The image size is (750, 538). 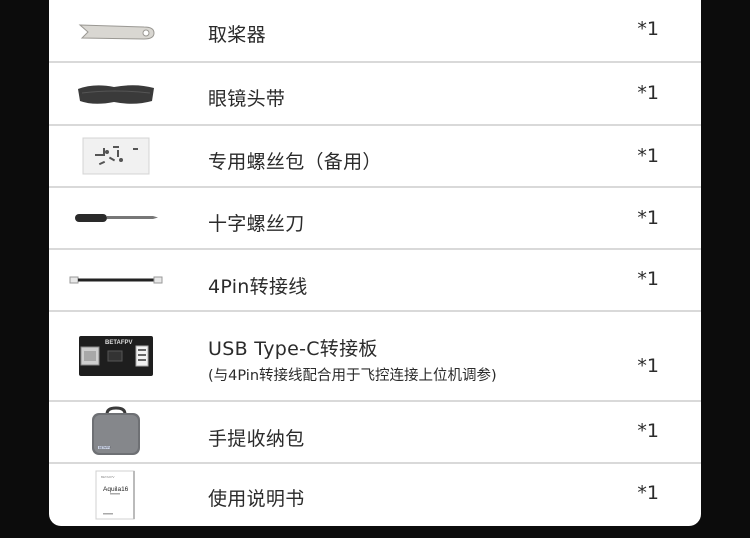 I want to click on list-item: BETAFPV 手提收纳包 *1, so click(x=375, y=433).